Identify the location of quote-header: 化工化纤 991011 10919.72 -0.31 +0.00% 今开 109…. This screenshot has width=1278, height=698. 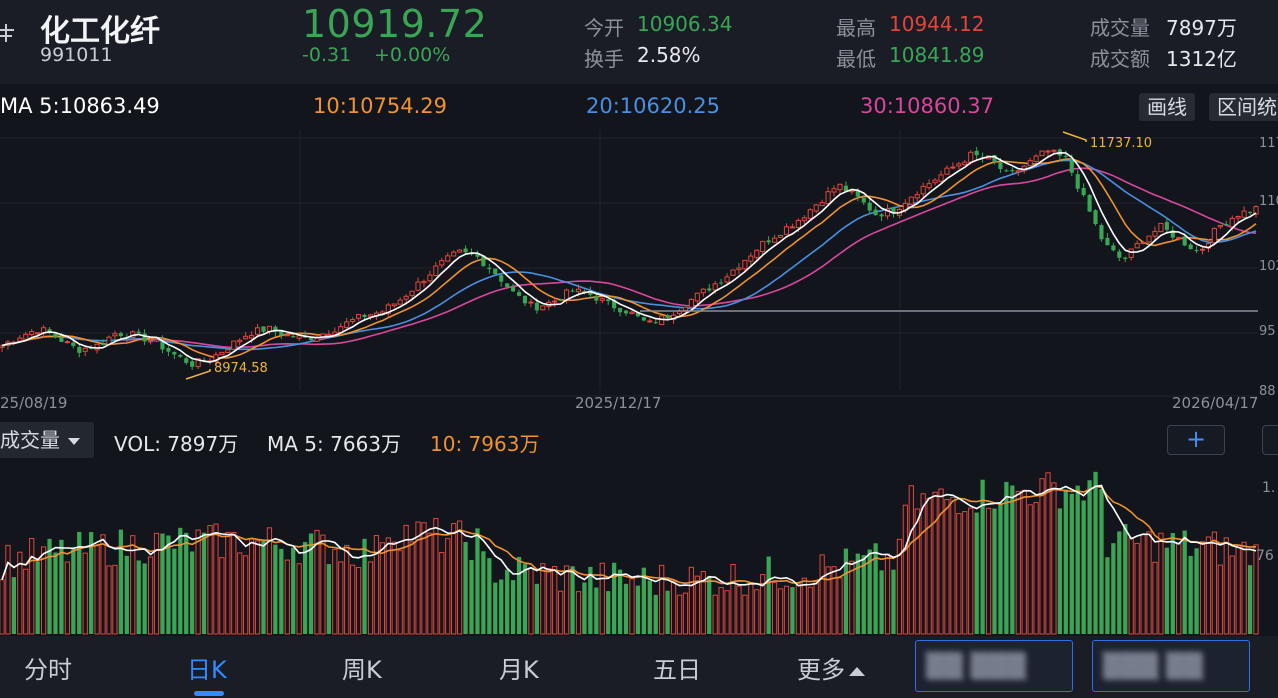
(639, 42).